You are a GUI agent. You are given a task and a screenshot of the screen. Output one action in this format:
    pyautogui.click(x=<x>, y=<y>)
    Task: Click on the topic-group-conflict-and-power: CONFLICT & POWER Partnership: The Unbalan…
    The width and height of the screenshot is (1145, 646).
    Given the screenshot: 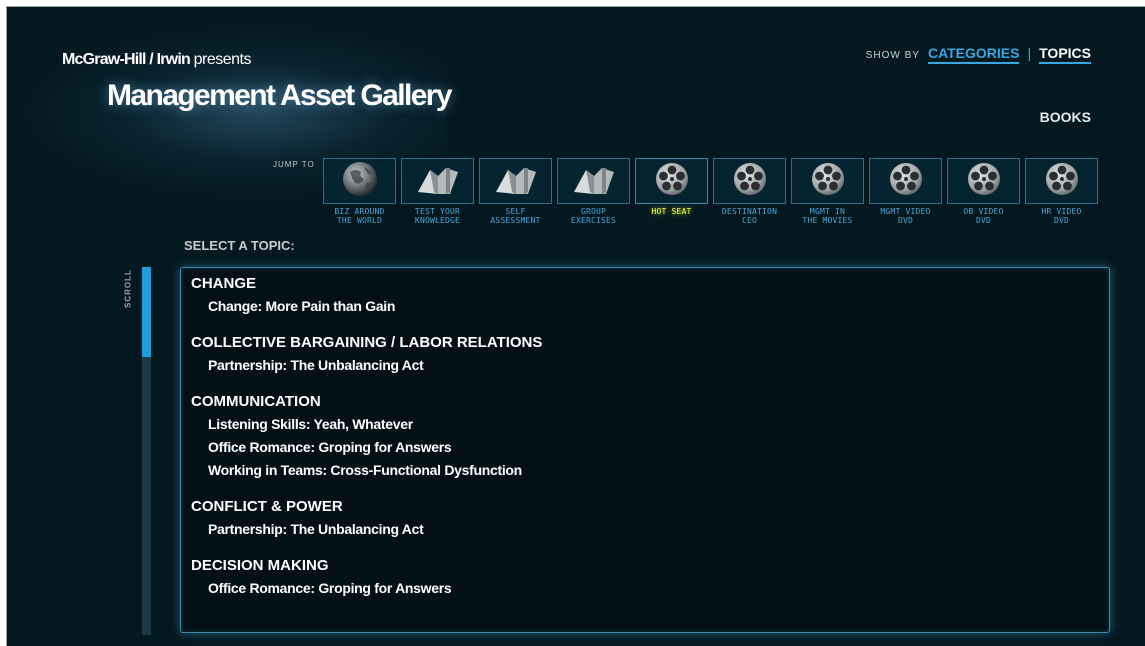 What is the action you would take?
    pyautogui.click(x=650, y=518)
    